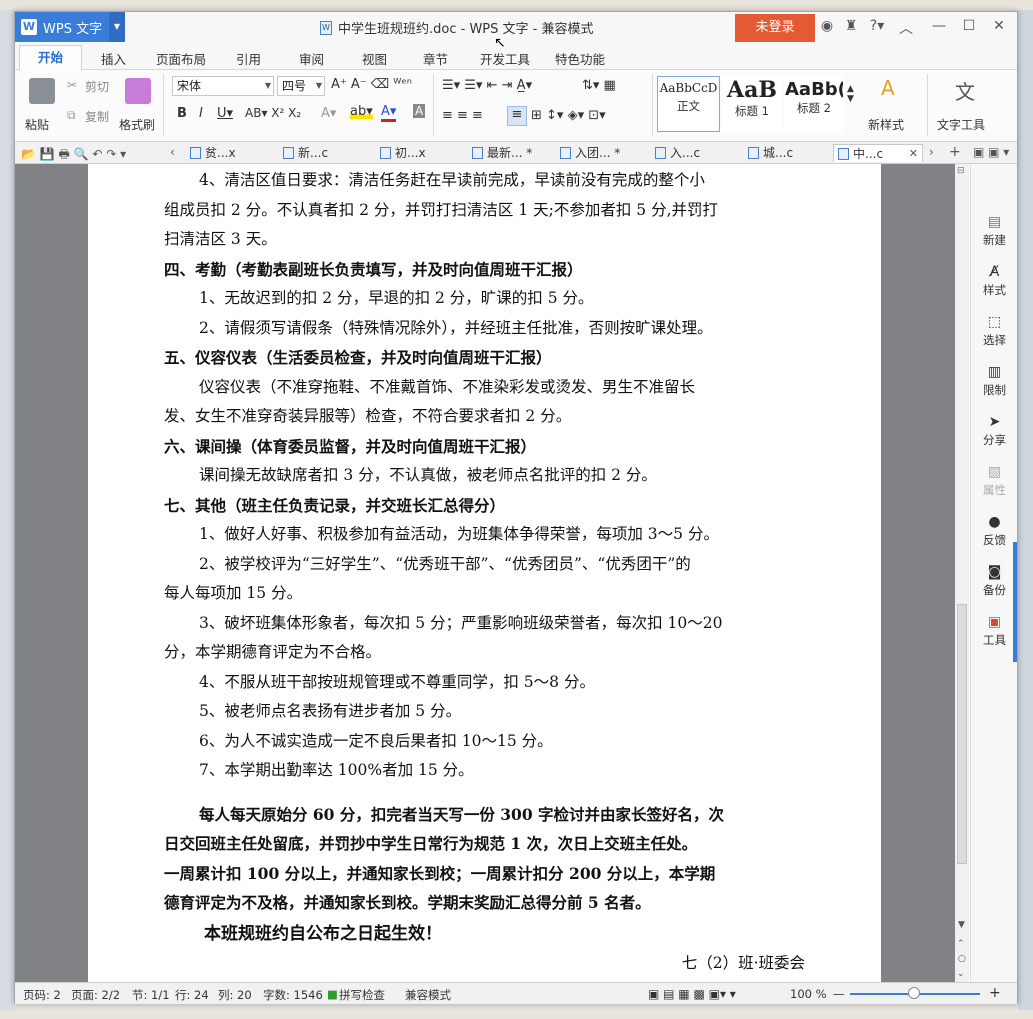 The height and width of the screenshot is (1019, 1033). Describe the element at coordinates (994, 431) in the screenshot. I see `side-share: ➤ 分享` at that location.